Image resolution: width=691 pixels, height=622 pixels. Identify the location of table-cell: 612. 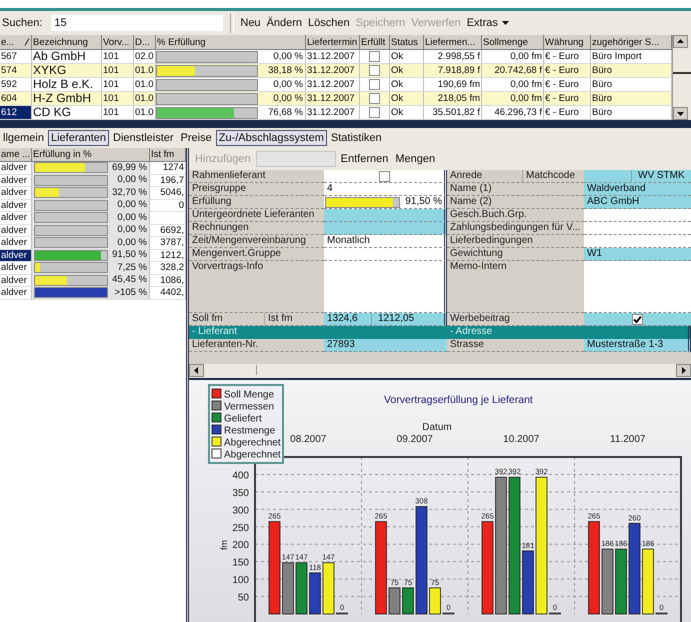
(16, 113).